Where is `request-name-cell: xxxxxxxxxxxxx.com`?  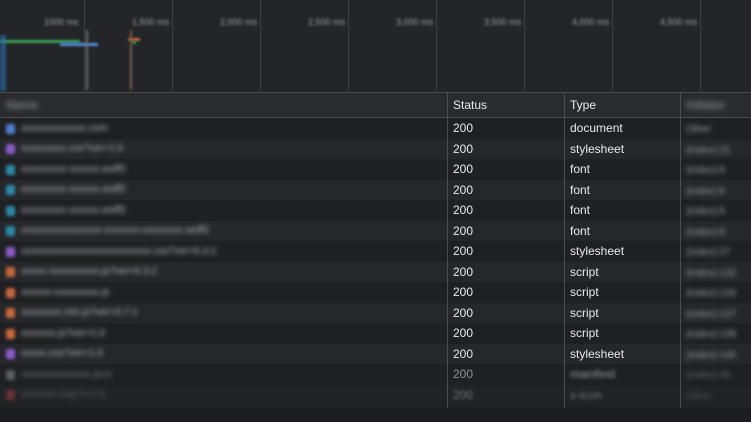 request-name-cell: xxxxxxxxxxxxx.com is located at coordinates (223, 128).